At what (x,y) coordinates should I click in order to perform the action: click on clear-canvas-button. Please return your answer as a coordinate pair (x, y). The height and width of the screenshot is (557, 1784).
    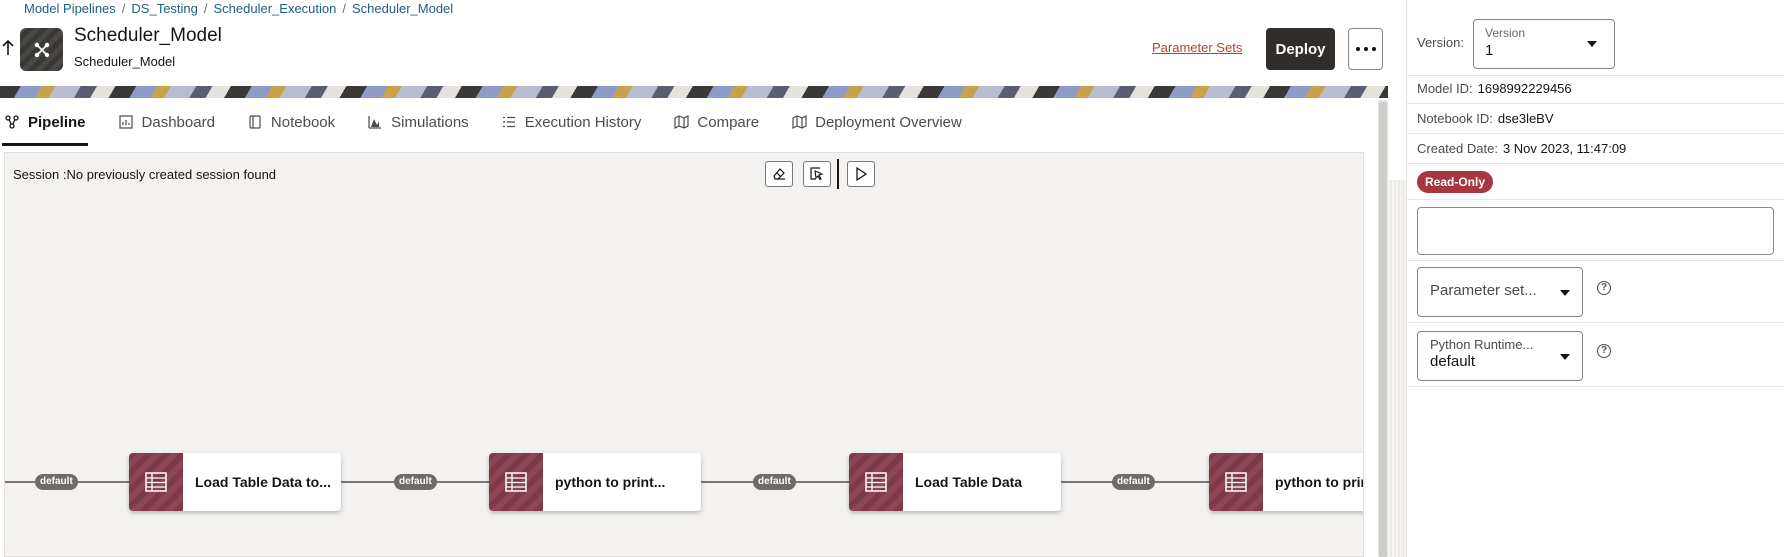
    Looking at the image, I should click on (779, 174).